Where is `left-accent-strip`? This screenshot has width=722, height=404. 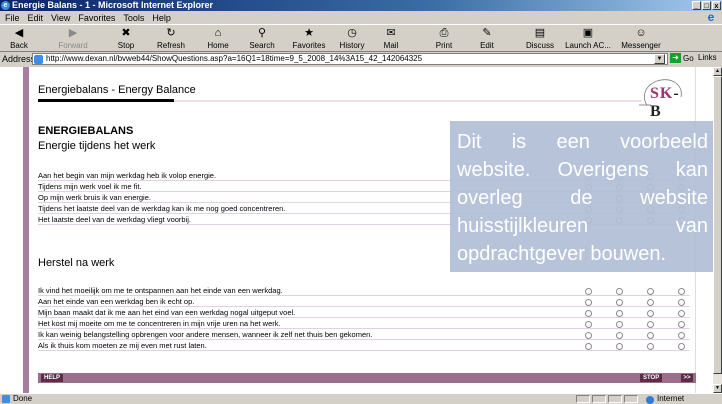 left-accent-strip is located at coordinates (26, 230).